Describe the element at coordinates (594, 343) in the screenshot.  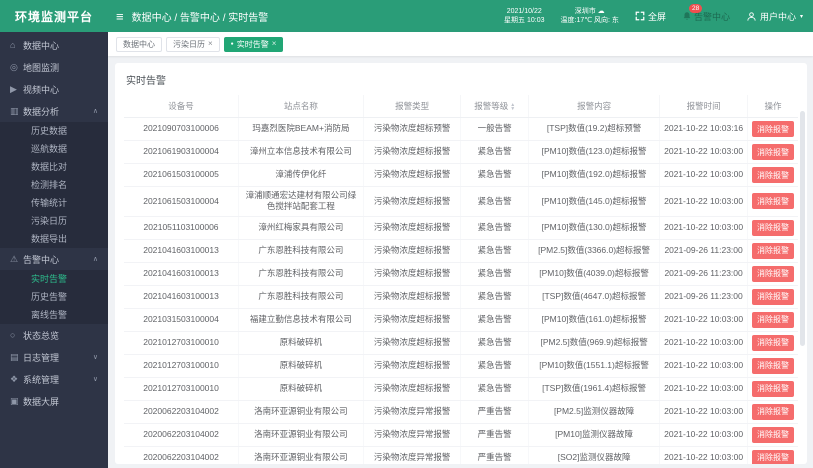
I see `alarm-content: [PM2.5]数值(969.9)超标报警` at that location.